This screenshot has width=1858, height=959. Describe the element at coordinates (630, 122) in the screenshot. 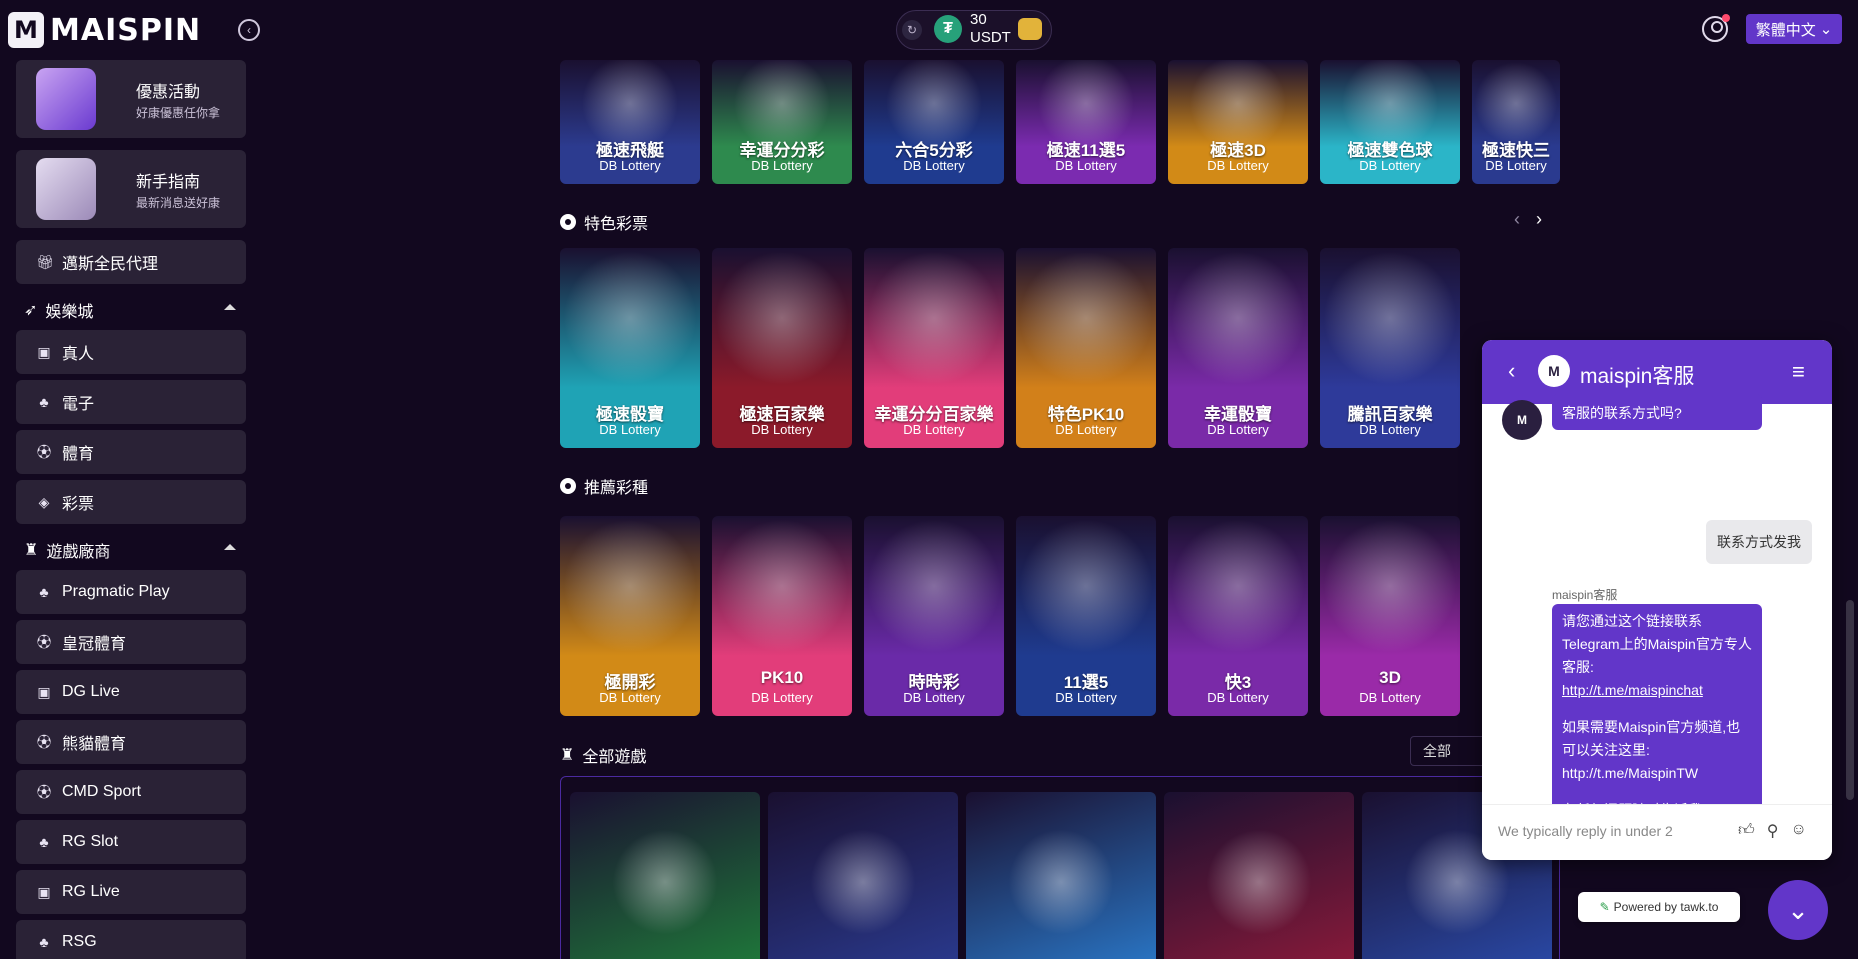

I see `game-tile: 極速飛艇 DB Lottery` at that location.